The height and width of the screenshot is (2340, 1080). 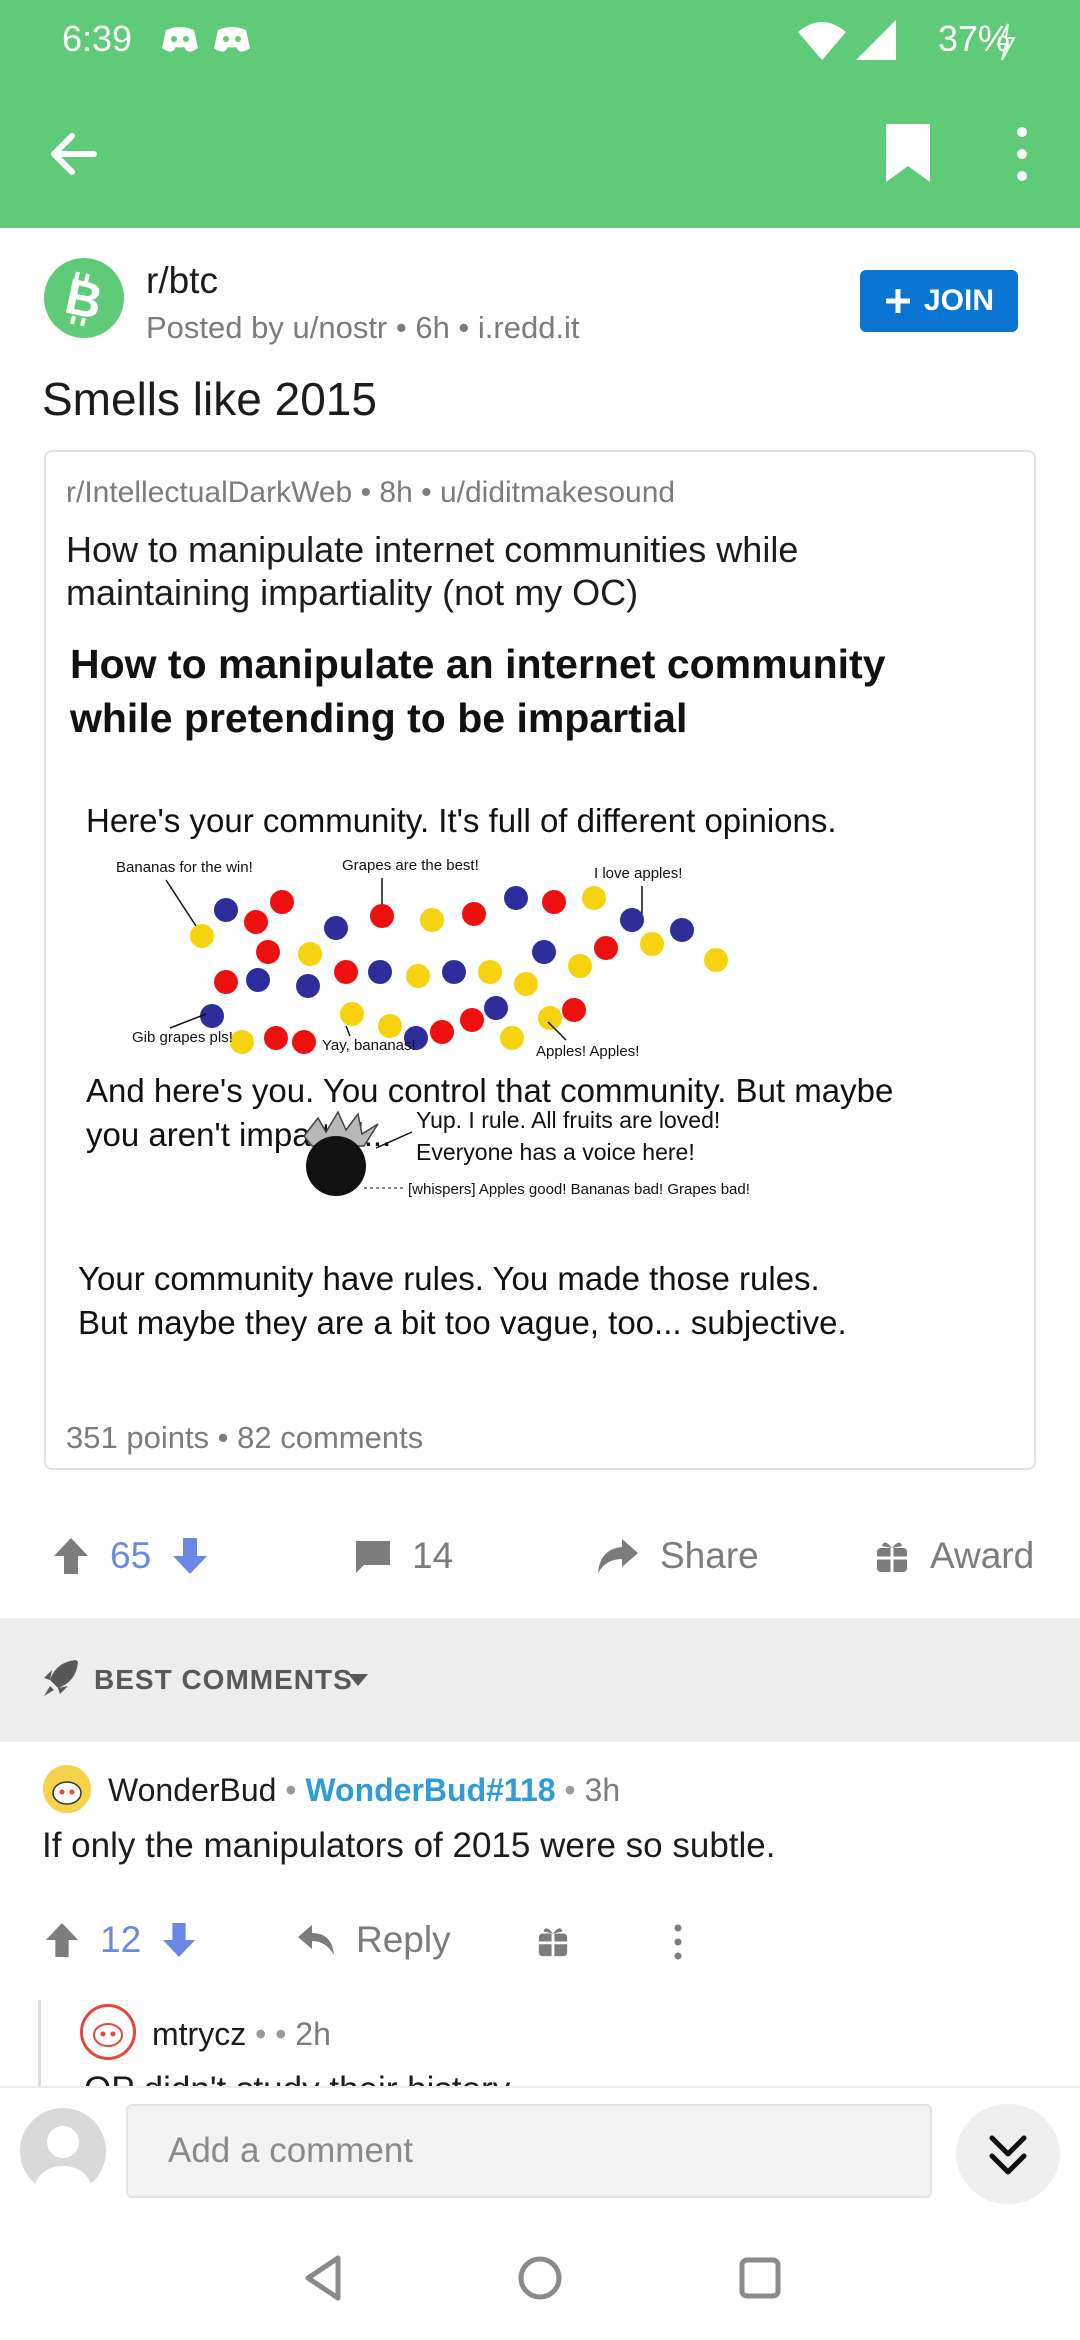 I want to click on caret-down-icon, so click(x=358, y=1680).